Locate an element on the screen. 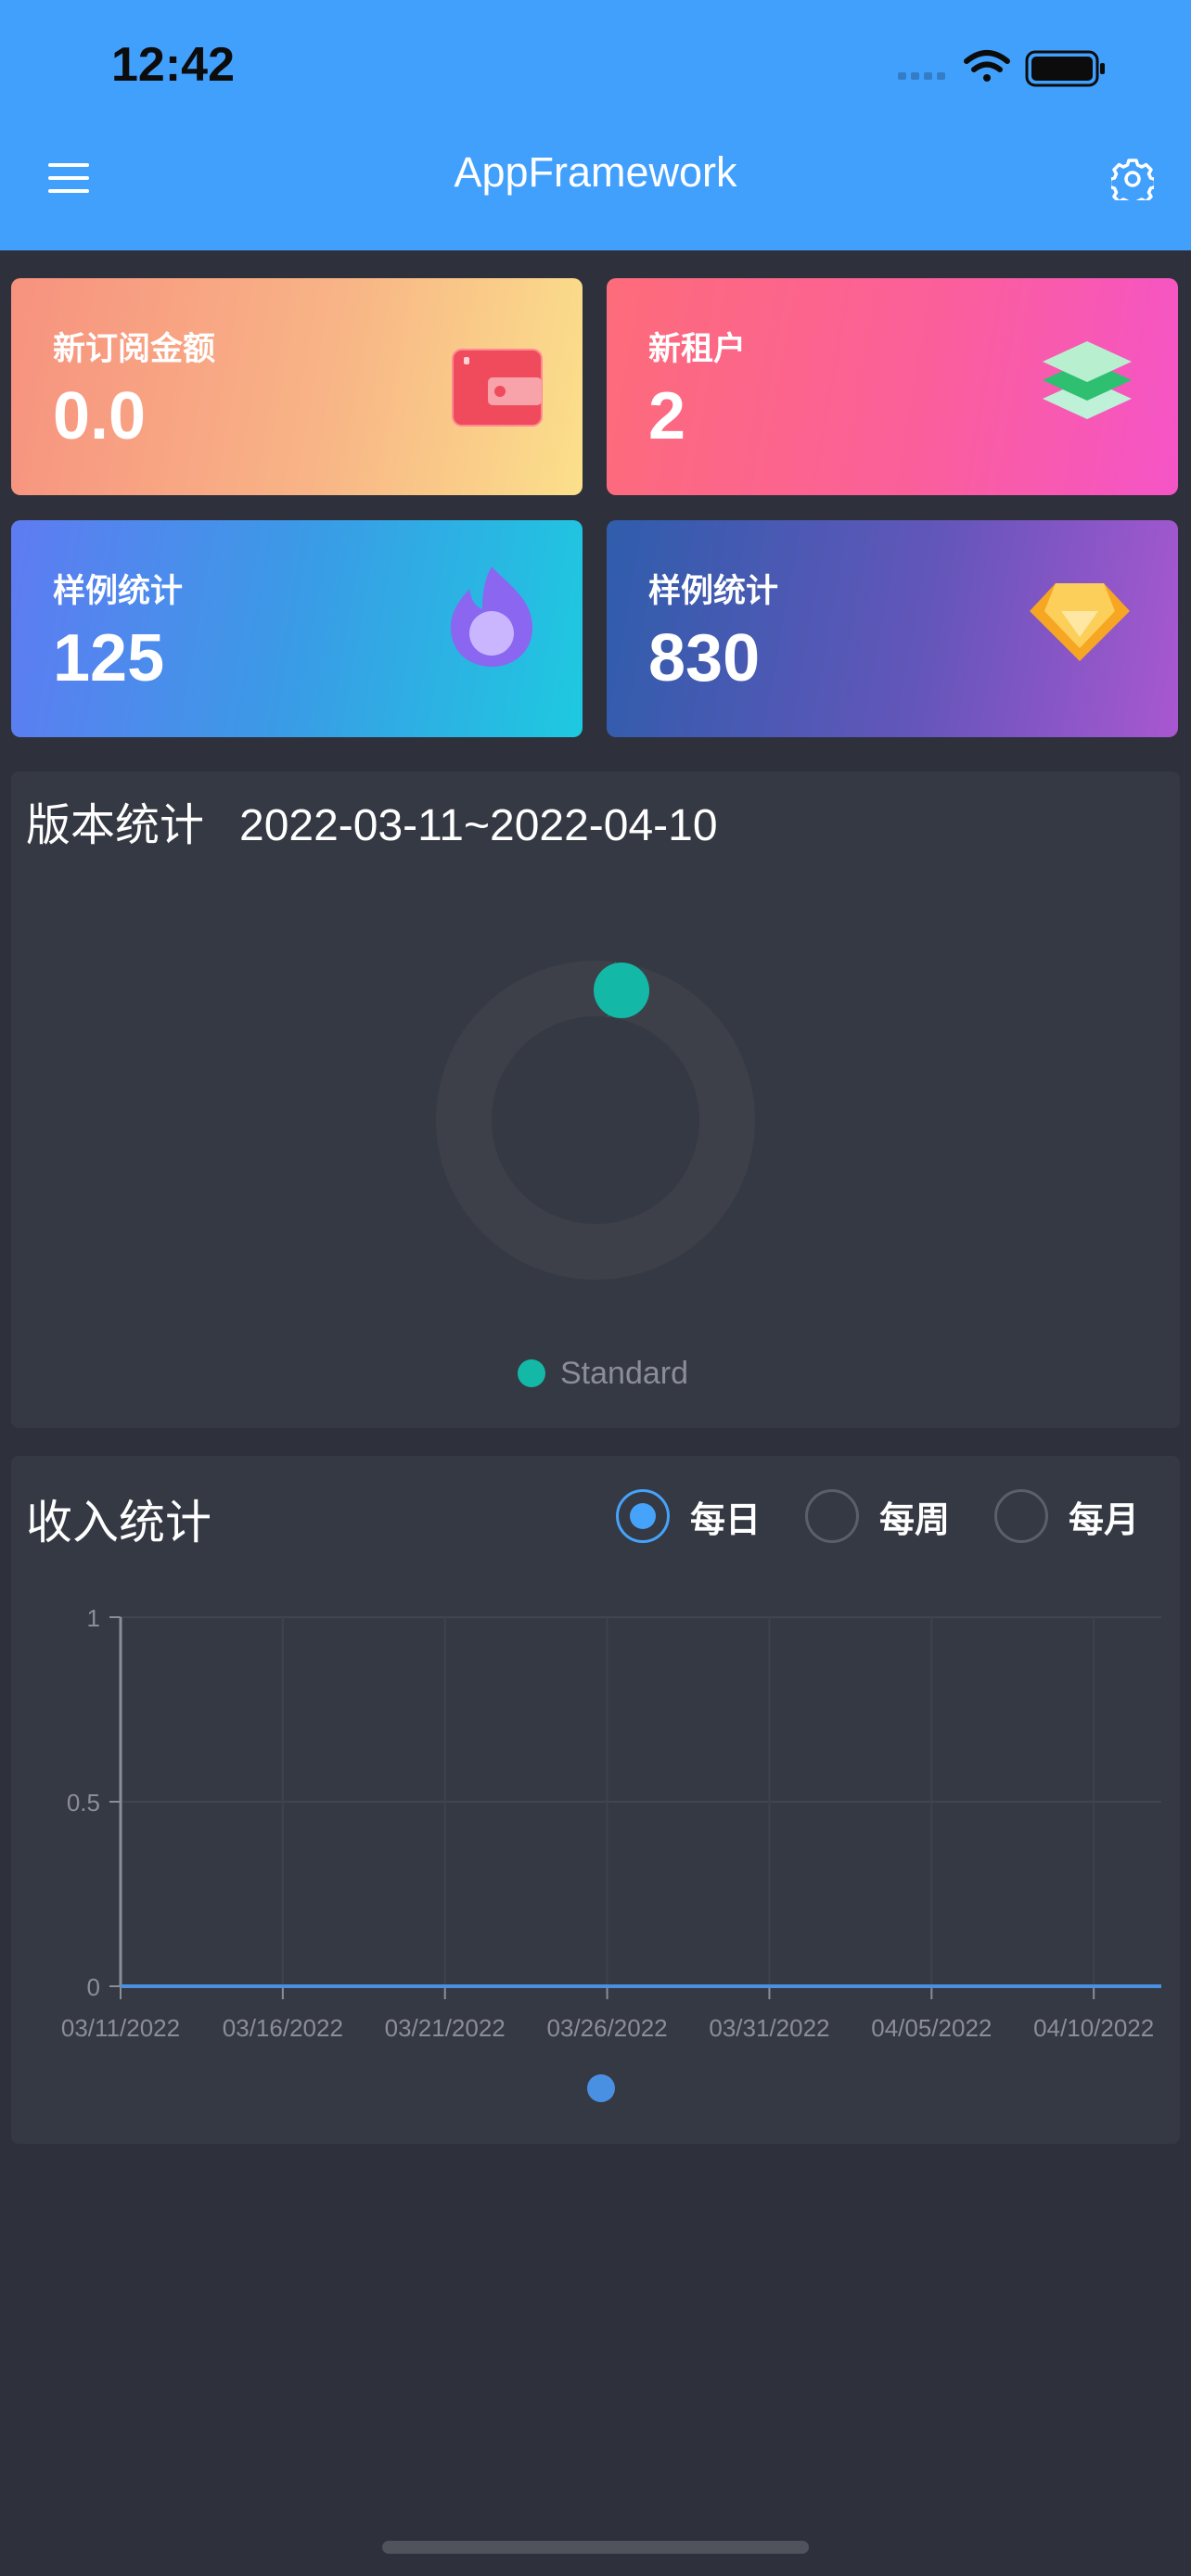  stat-card-new-tenants: 新租户 2 is located at coordinates (892, 386).